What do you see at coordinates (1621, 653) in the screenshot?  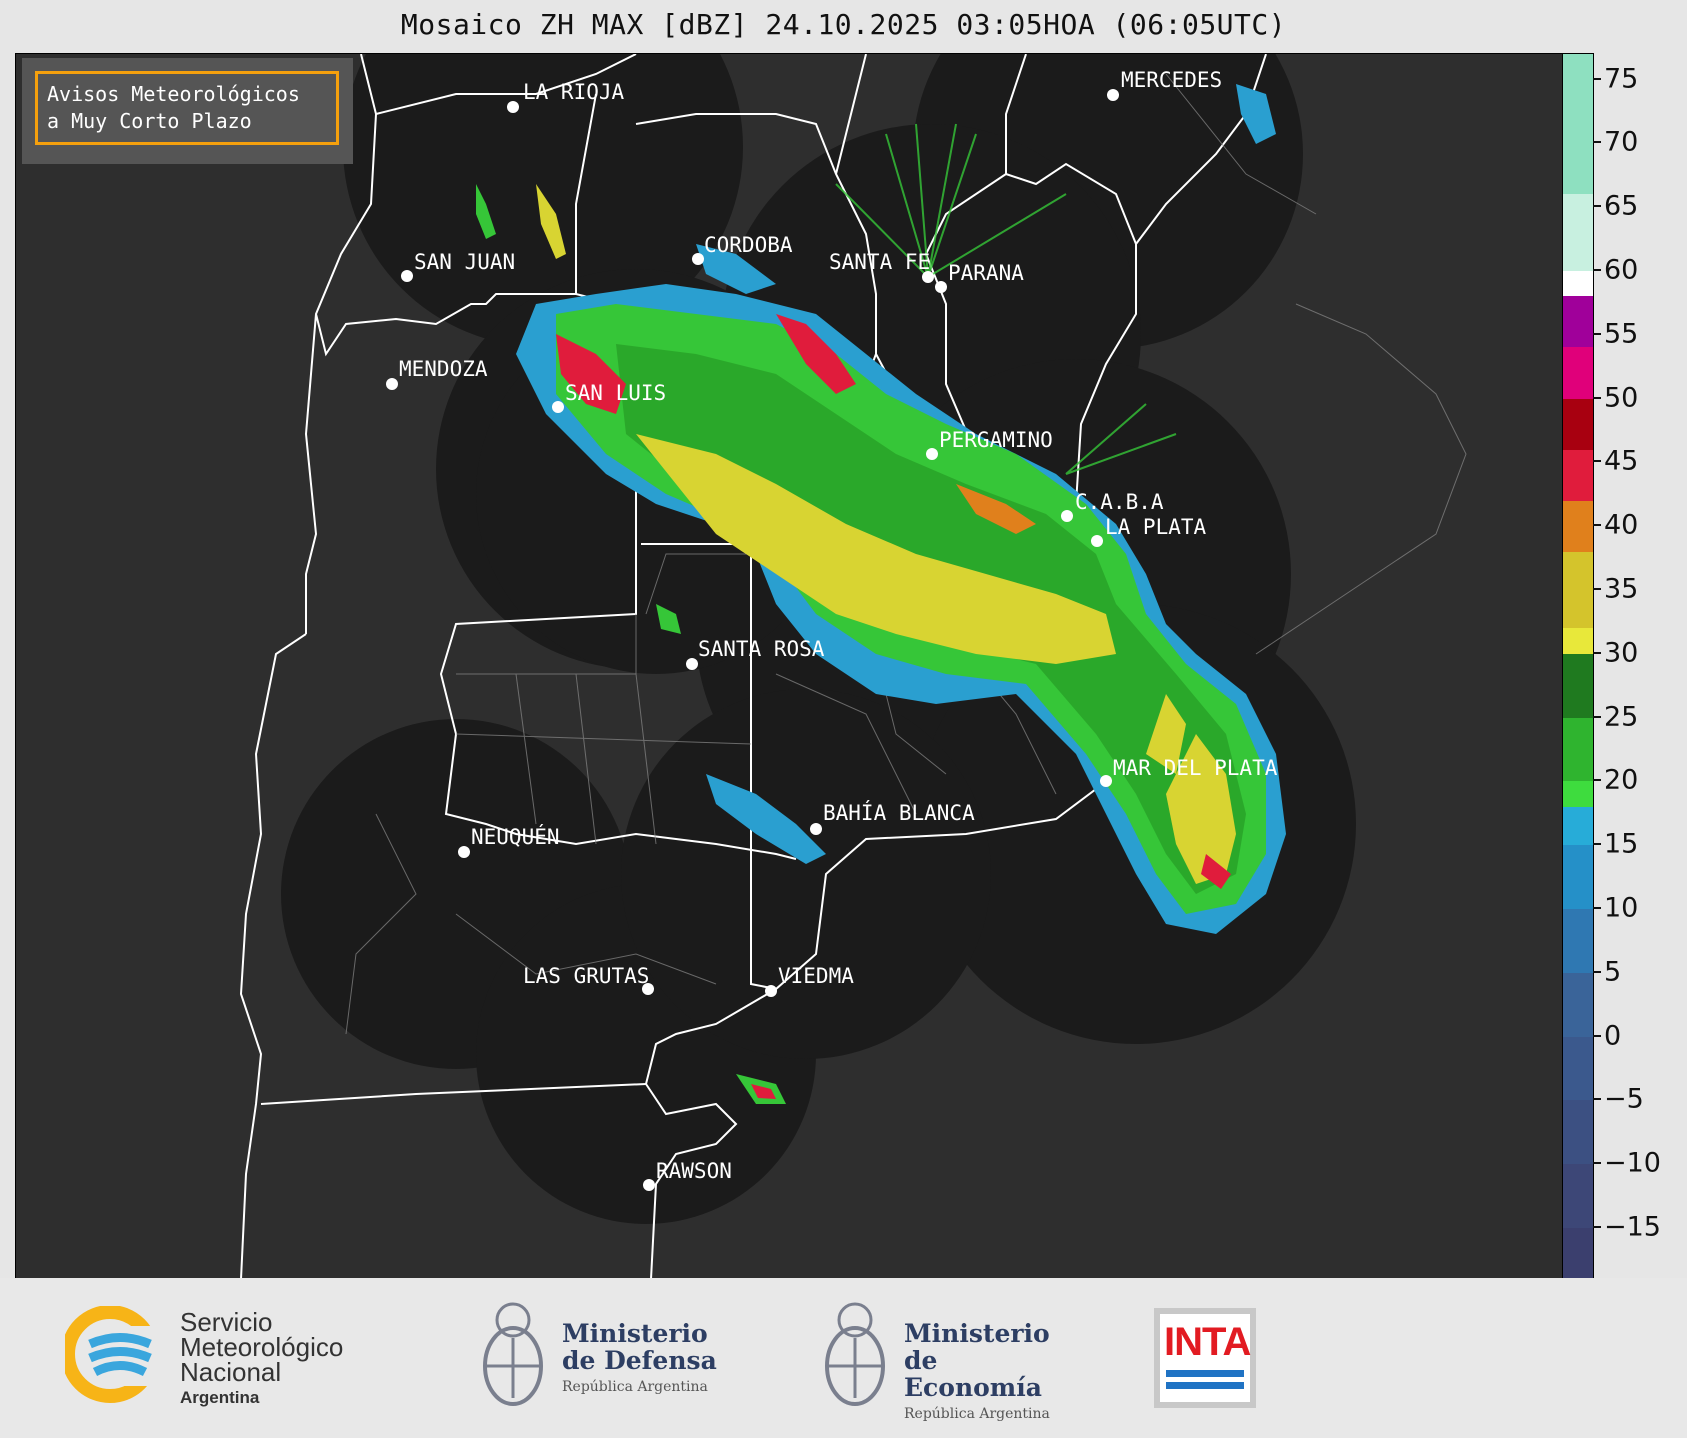 I see `colorbar-tick-label: 30` at bounding box center [1621, 653].